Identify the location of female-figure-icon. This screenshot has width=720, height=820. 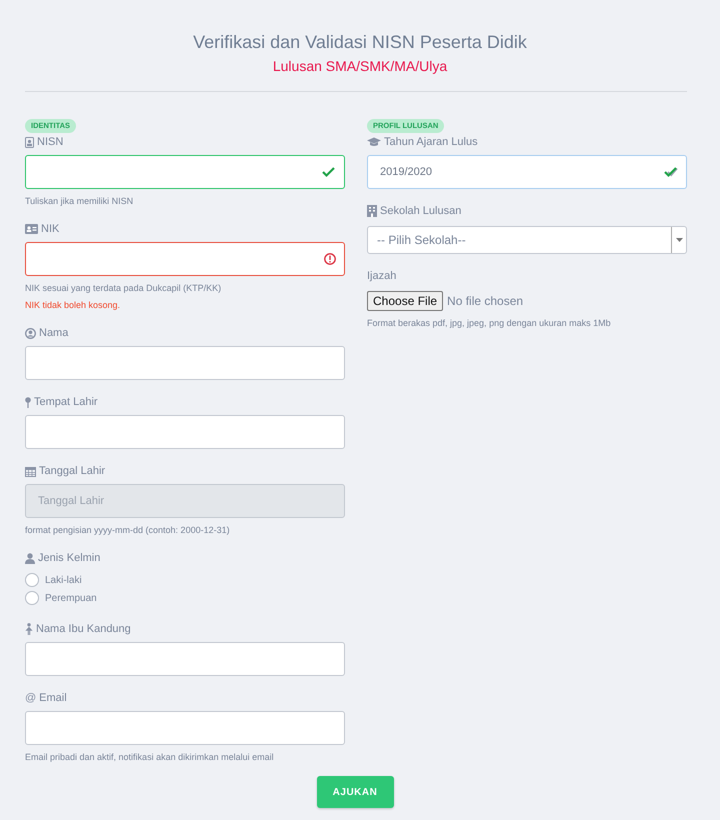
(29, 629).